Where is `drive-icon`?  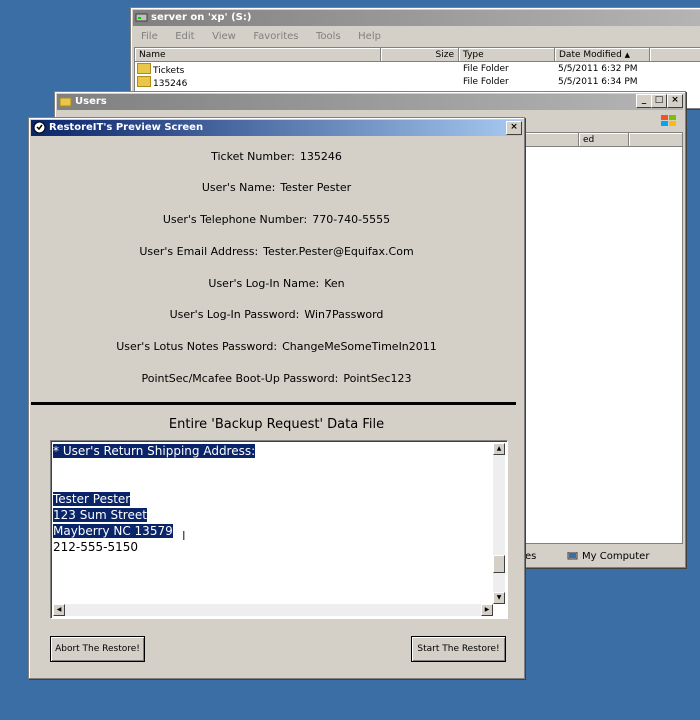
drive-icon is located at coordinates (141, 17).